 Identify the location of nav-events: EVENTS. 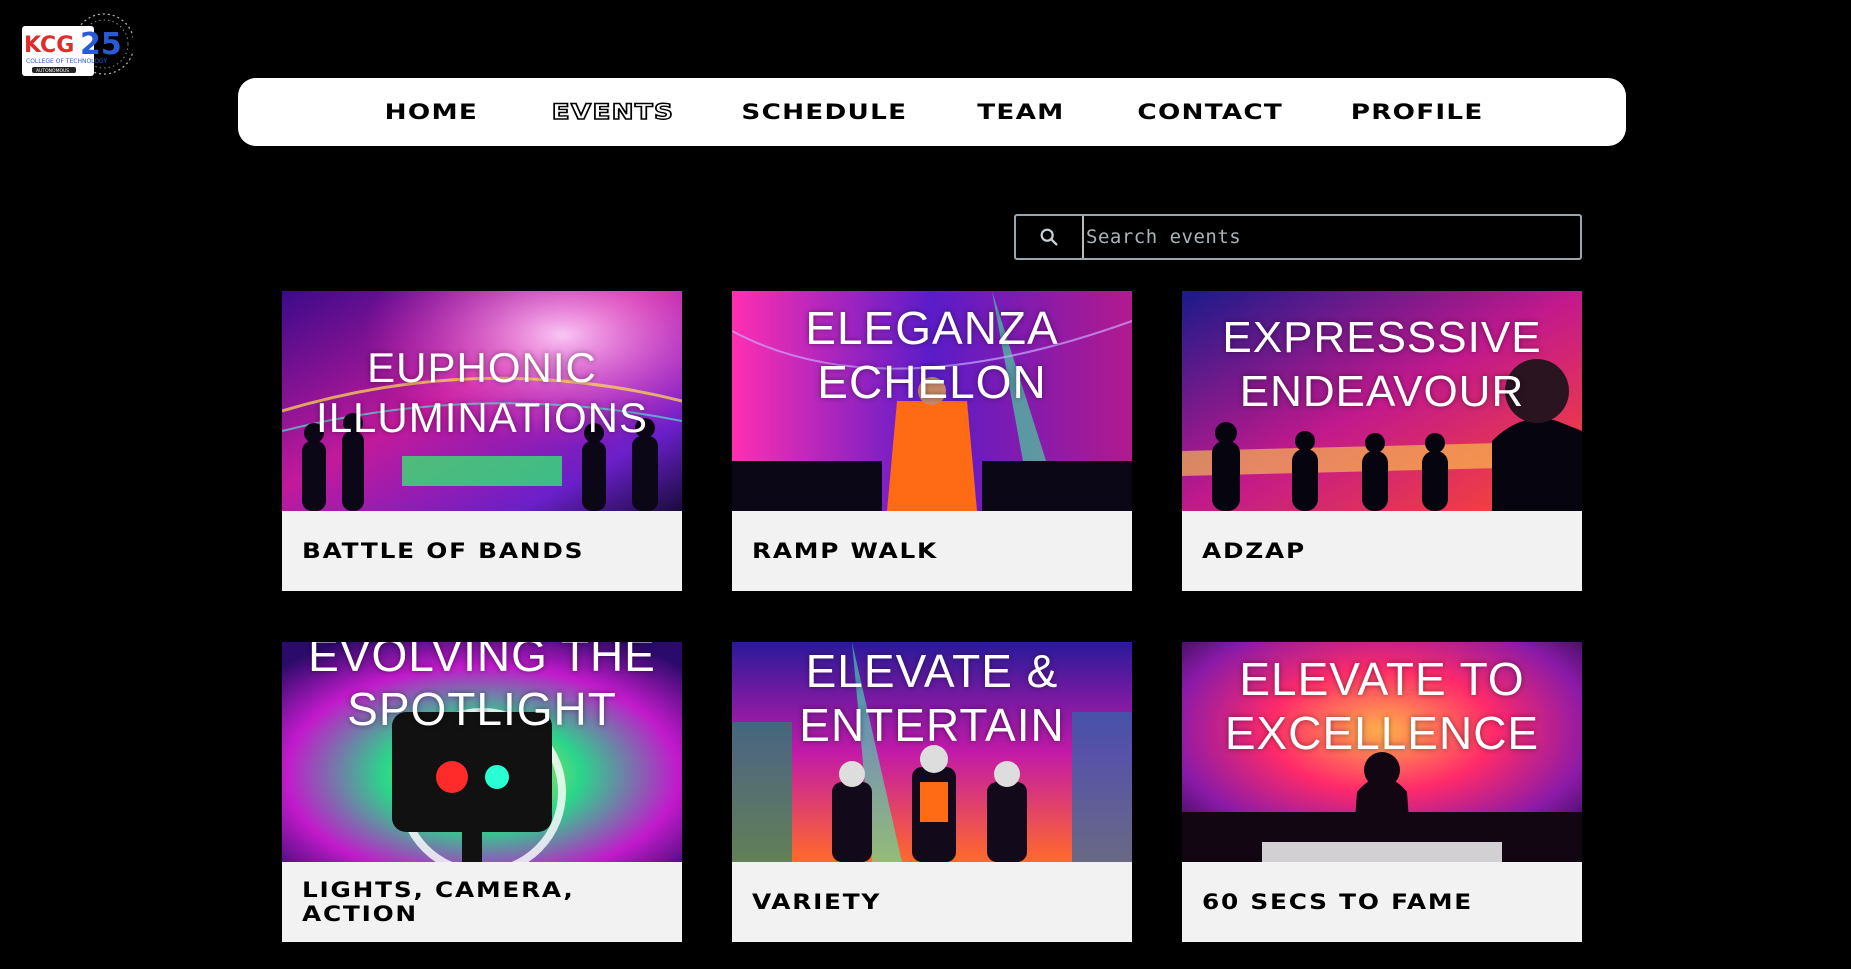
(612, 111).